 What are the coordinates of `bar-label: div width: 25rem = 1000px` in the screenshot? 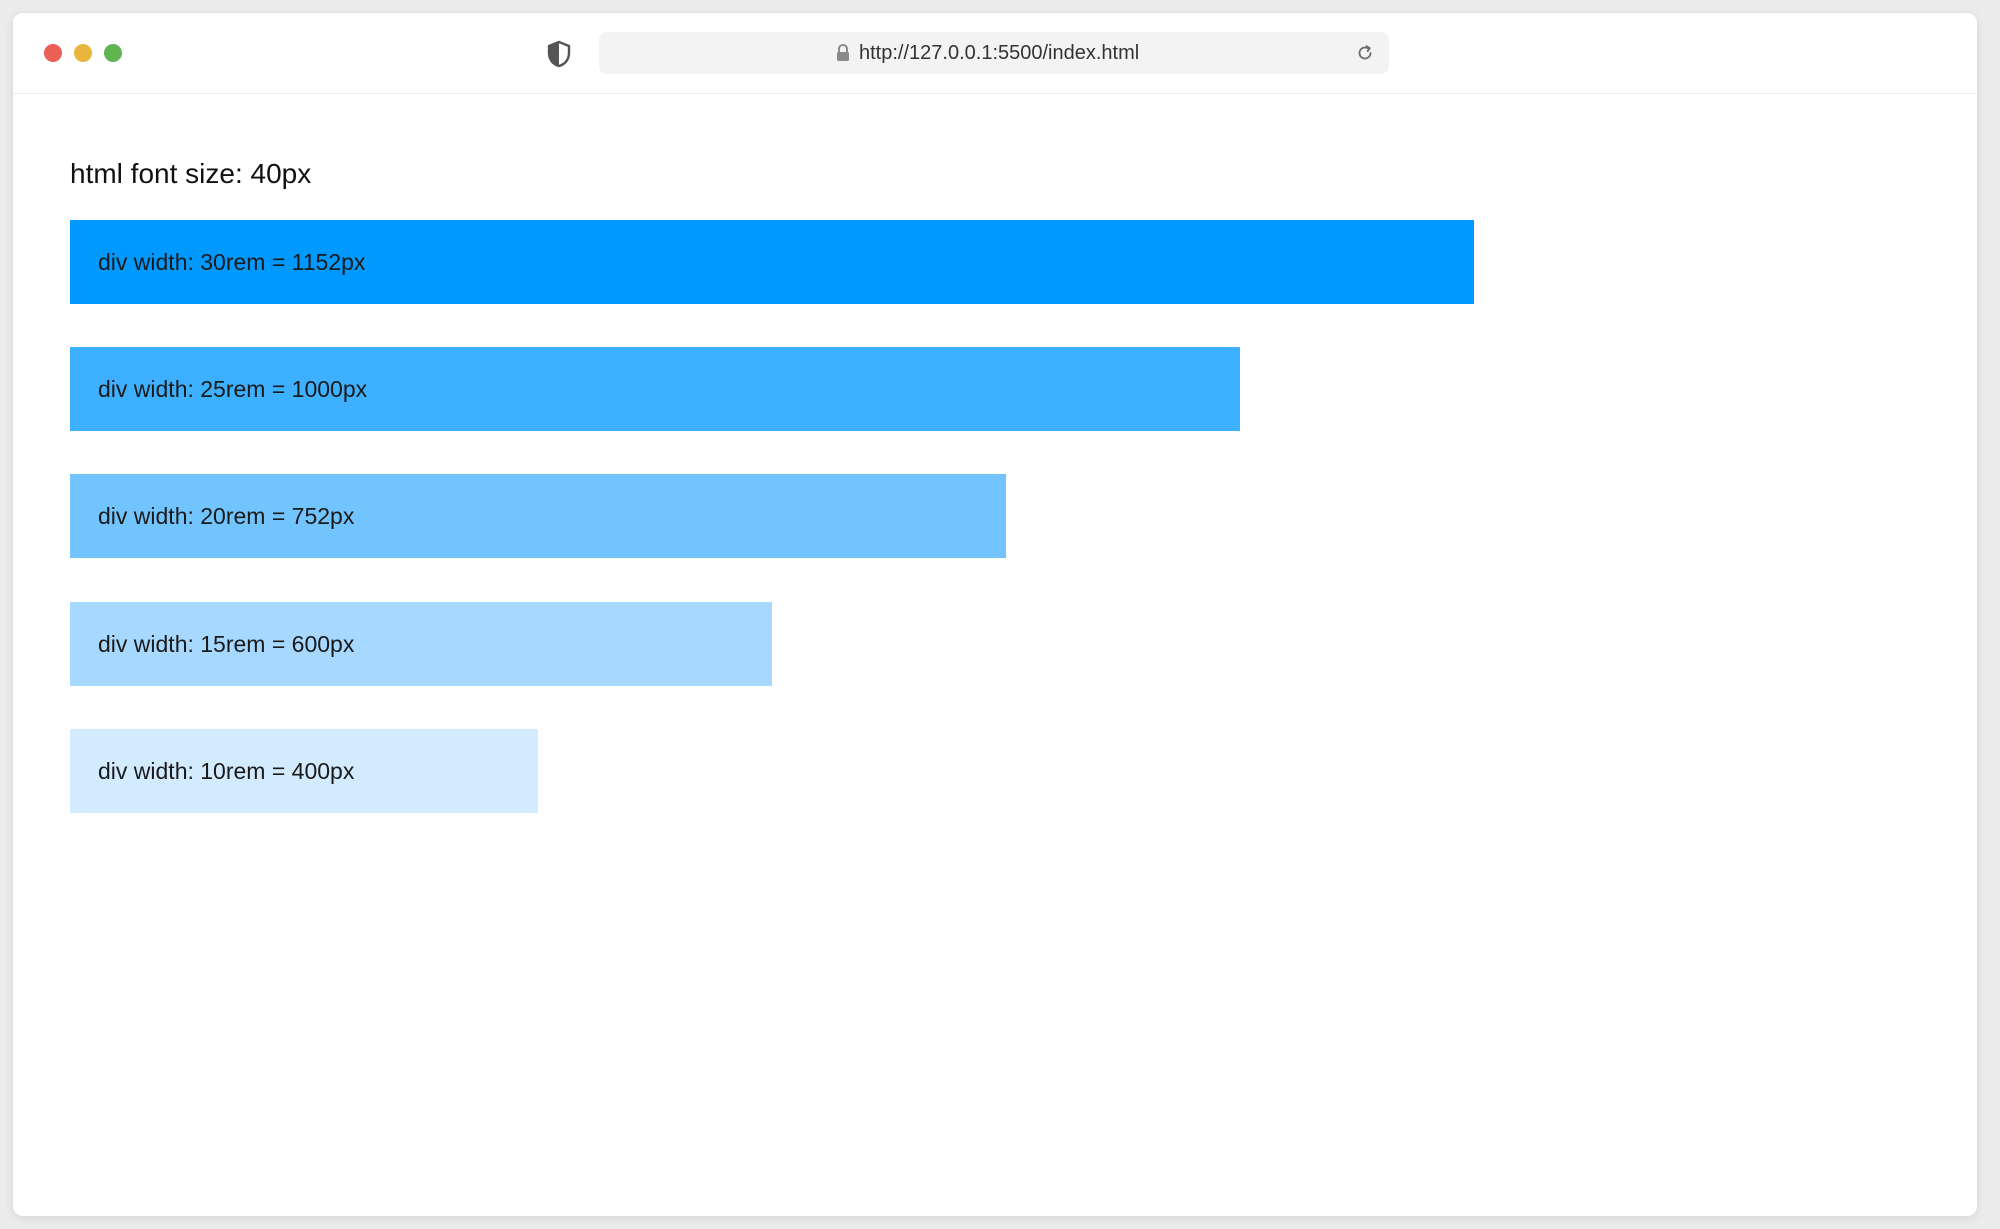 It's located at (233, 388).